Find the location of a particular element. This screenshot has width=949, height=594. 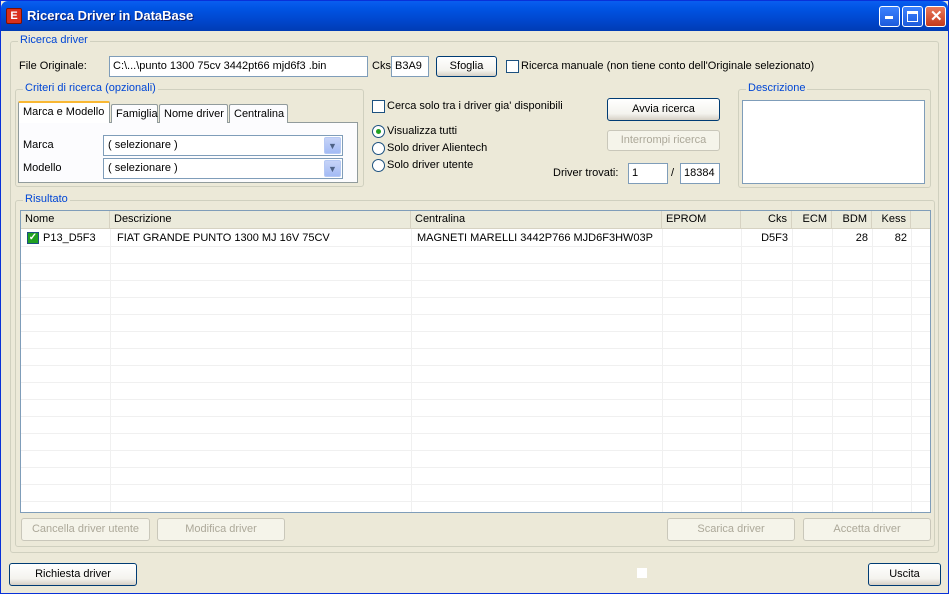

cell-descrizione: FIAT GRANDE PUNTO 1300 MJ 16V 75CV is located at coordinates (223, 238).